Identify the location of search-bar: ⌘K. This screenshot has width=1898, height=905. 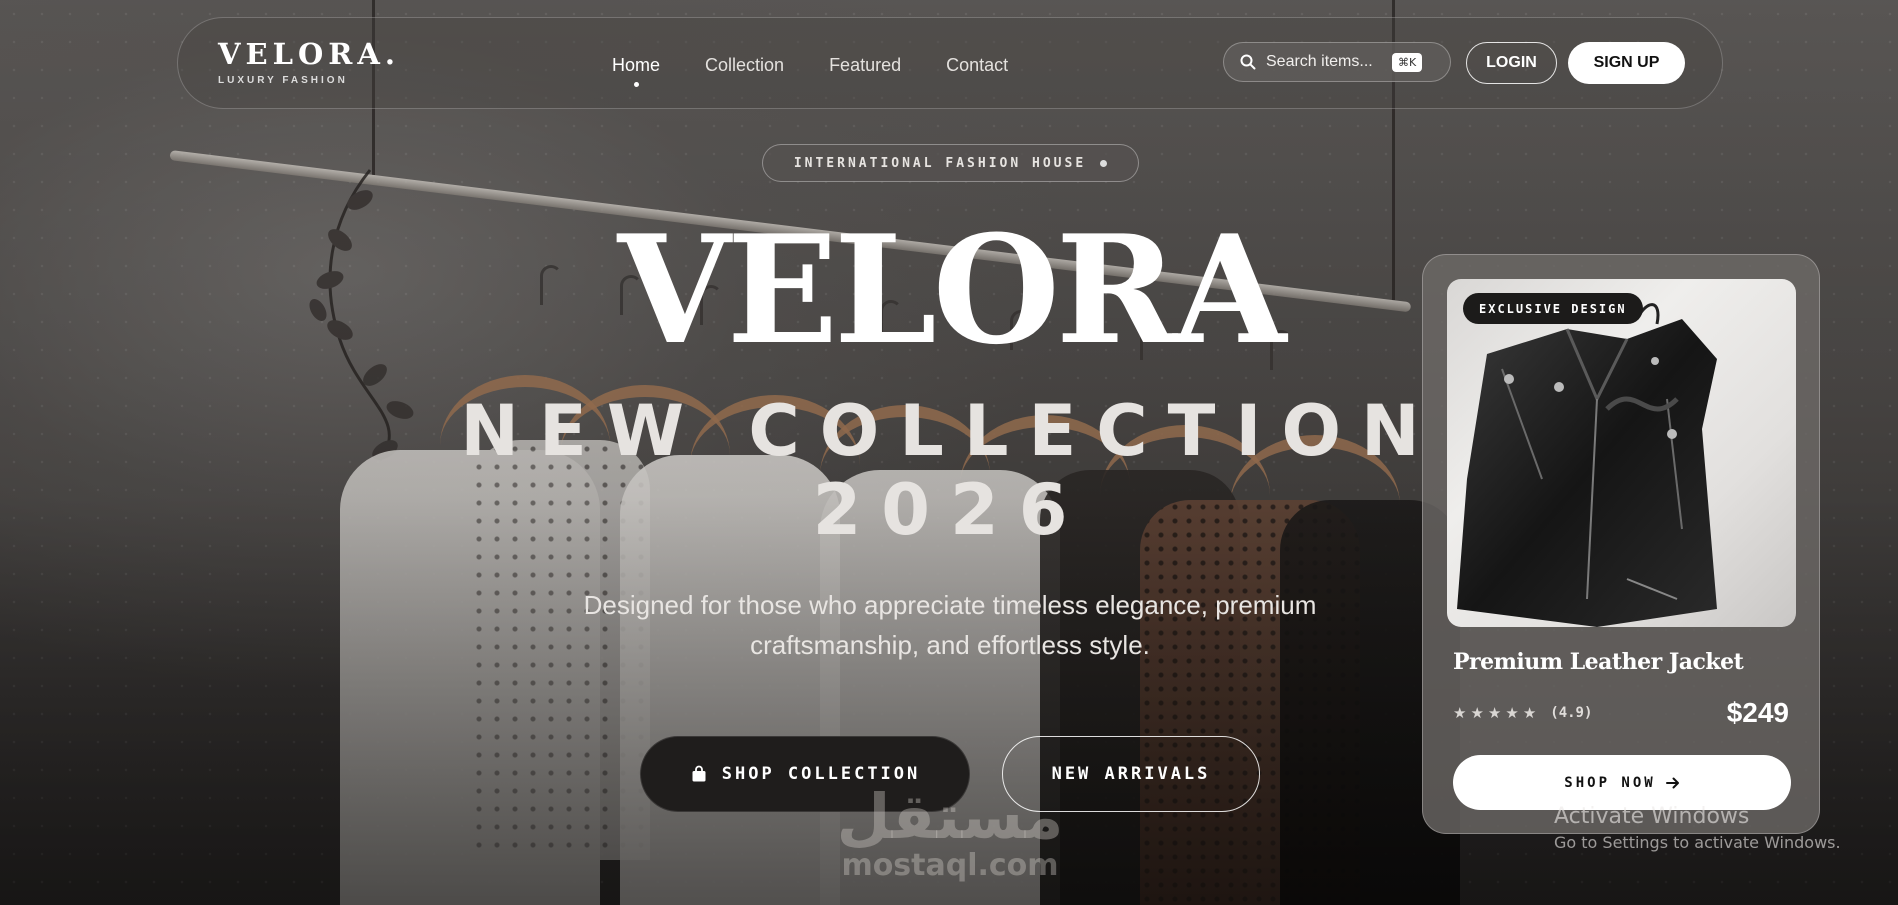
(1337, 62).